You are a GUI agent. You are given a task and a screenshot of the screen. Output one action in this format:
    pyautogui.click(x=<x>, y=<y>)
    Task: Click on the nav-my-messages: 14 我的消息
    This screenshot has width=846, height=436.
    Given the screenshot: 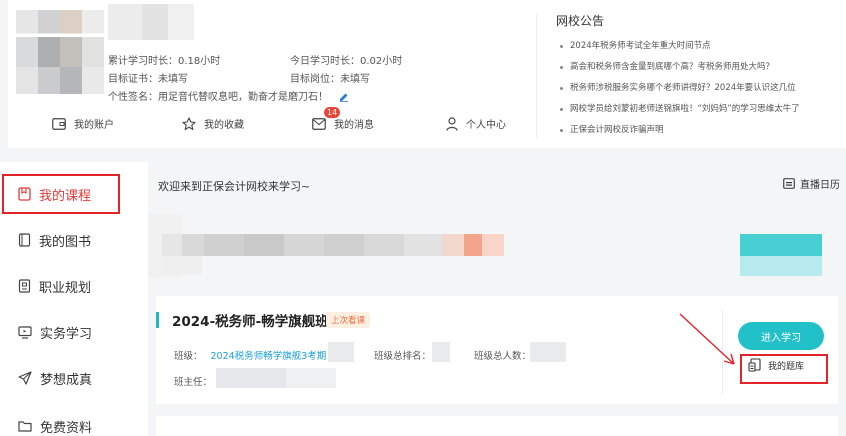 What is the action you would take?
    pyautogui.click(x=343, y=118)
    